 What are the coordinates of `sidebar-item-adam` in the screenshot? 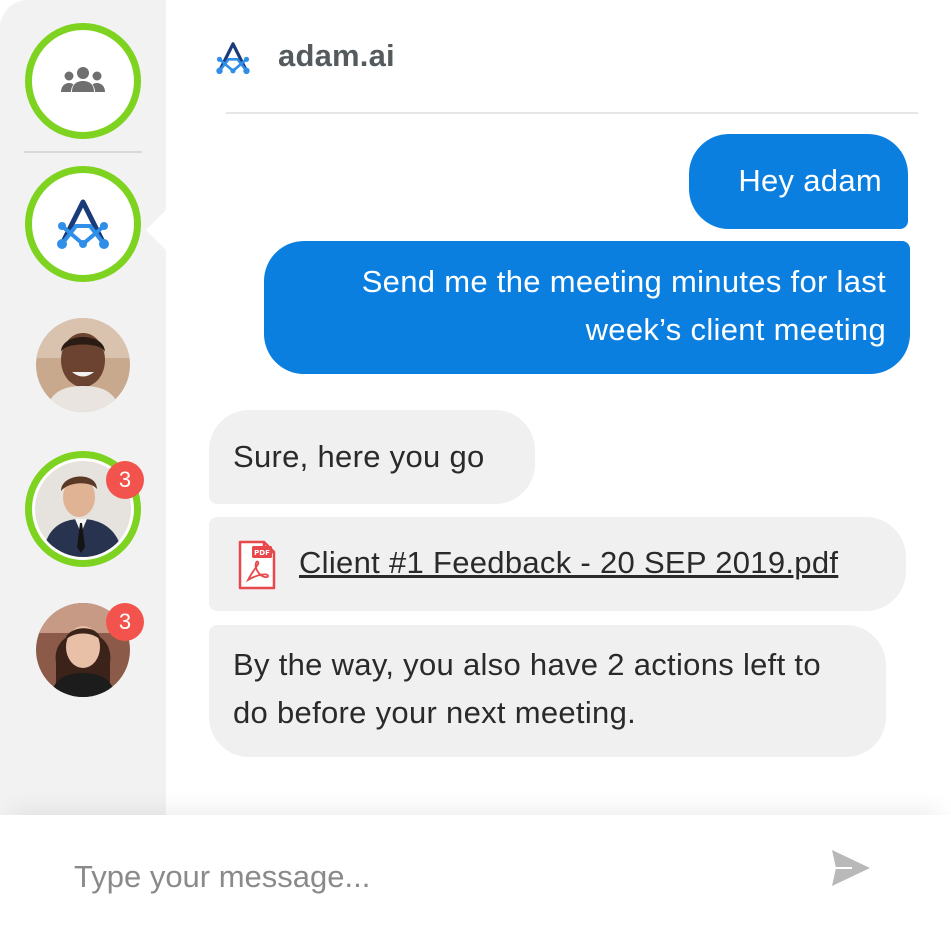 It's located at (83, 224).